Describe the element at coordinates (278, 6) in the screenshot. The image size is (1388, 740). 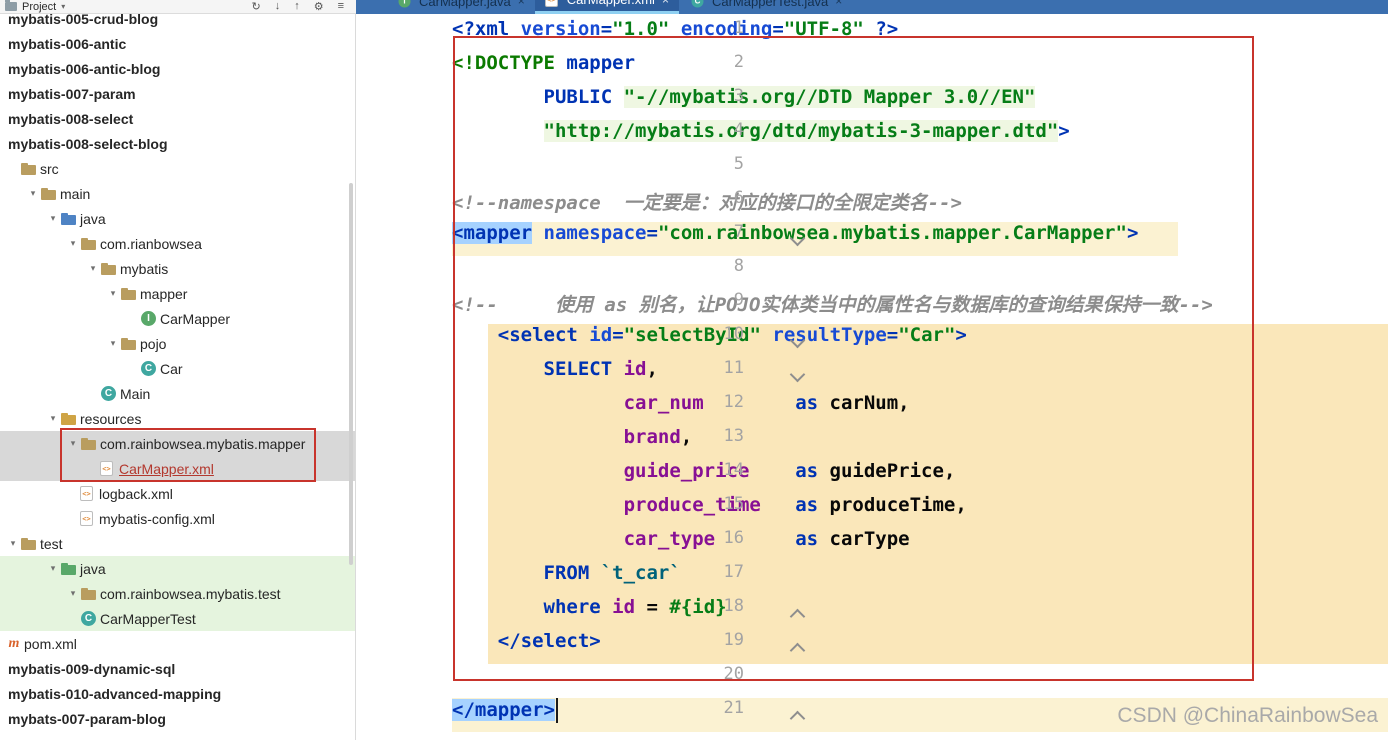
I see `collapse-all-icon: ↓` at that location.